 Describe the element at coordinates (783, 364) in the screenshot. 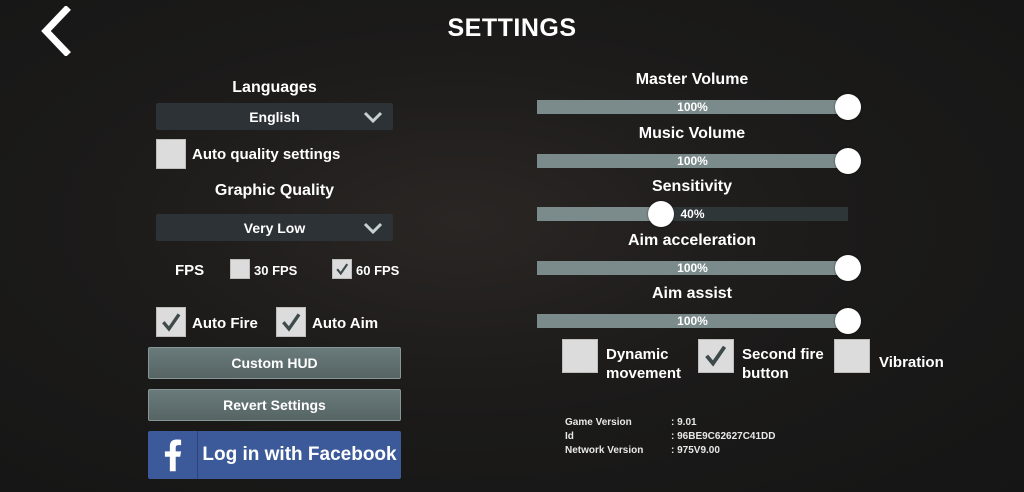

I see `second-fire-label: Second fire button` at that location.